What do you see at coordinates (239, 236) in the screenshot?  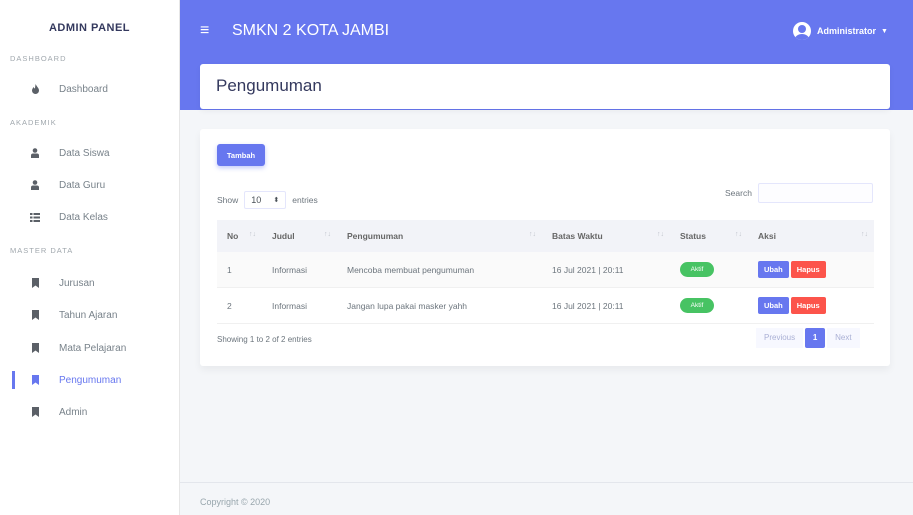 I see `column-header-no: No ↑↓` at bounding box center [239, 236].